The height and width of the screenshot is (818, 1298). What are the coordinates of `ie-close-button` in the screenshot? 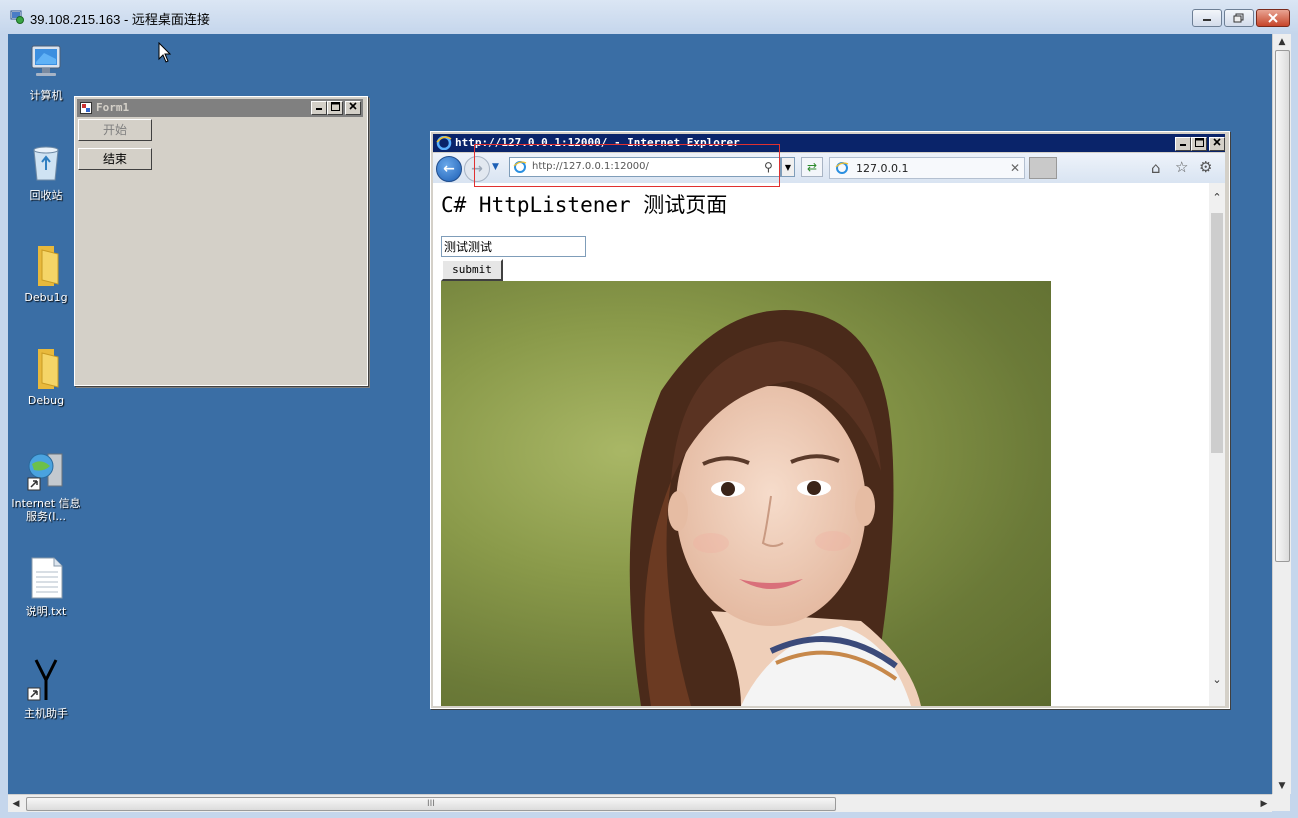 It's located at (1217, 144).